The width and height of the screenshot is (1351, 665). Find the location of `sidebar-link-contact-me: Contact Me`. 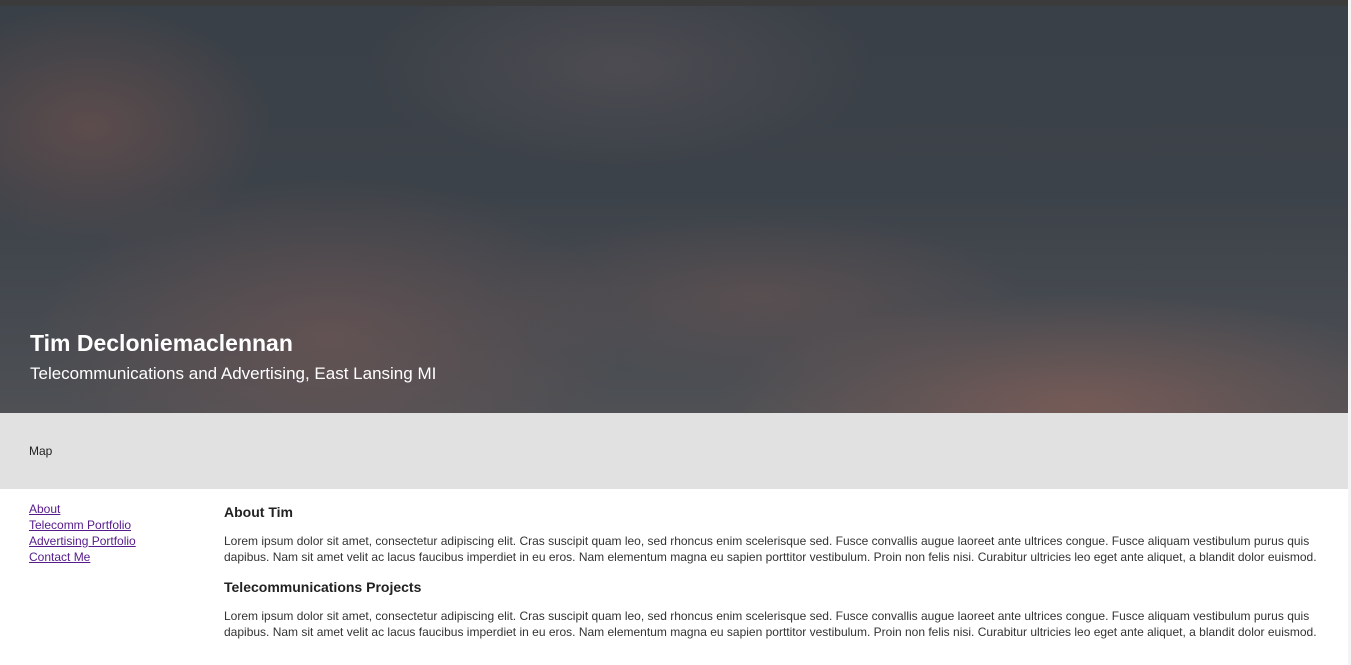

sidebar-link-contact-me: Contact Me is located at coordinates (114, 557).